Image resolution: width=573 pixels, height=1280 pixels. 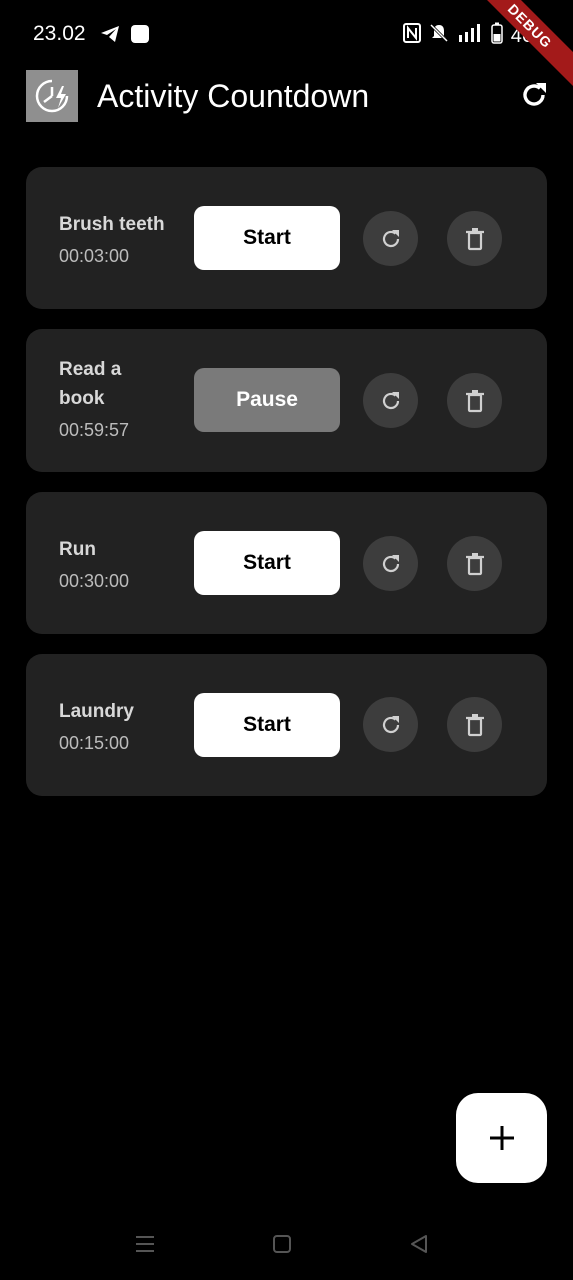 I want to click on activity-card: Laundry 00:15:00 Start, so click(x=286, y=725).